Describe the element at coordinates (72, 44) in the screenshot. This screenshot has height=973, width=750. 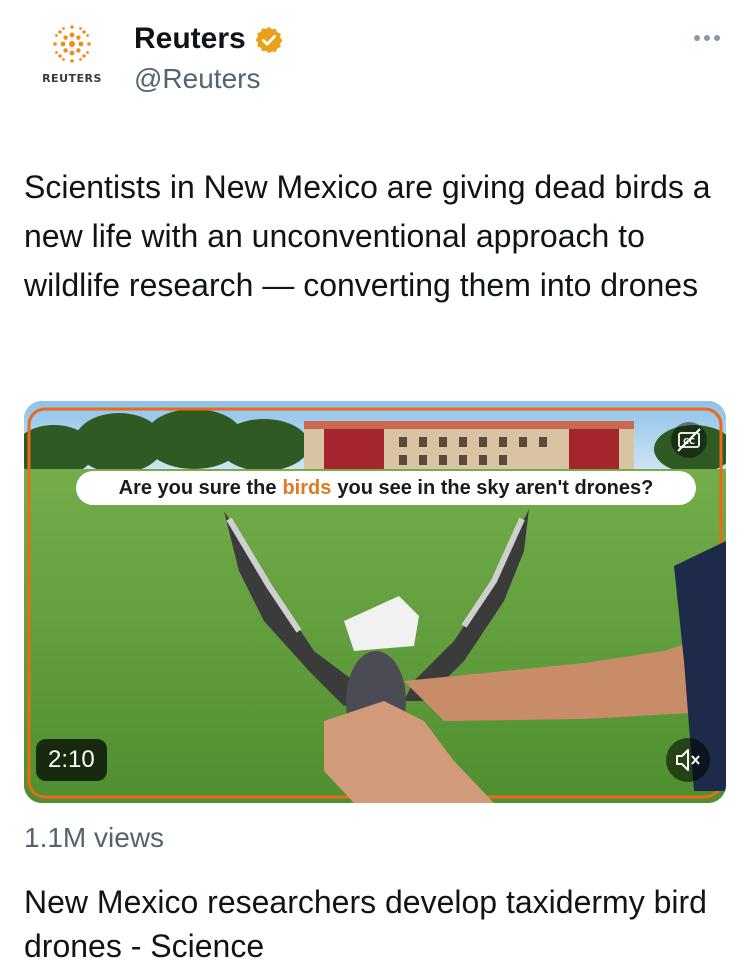
I see `reuters-logo-icon` at that location.